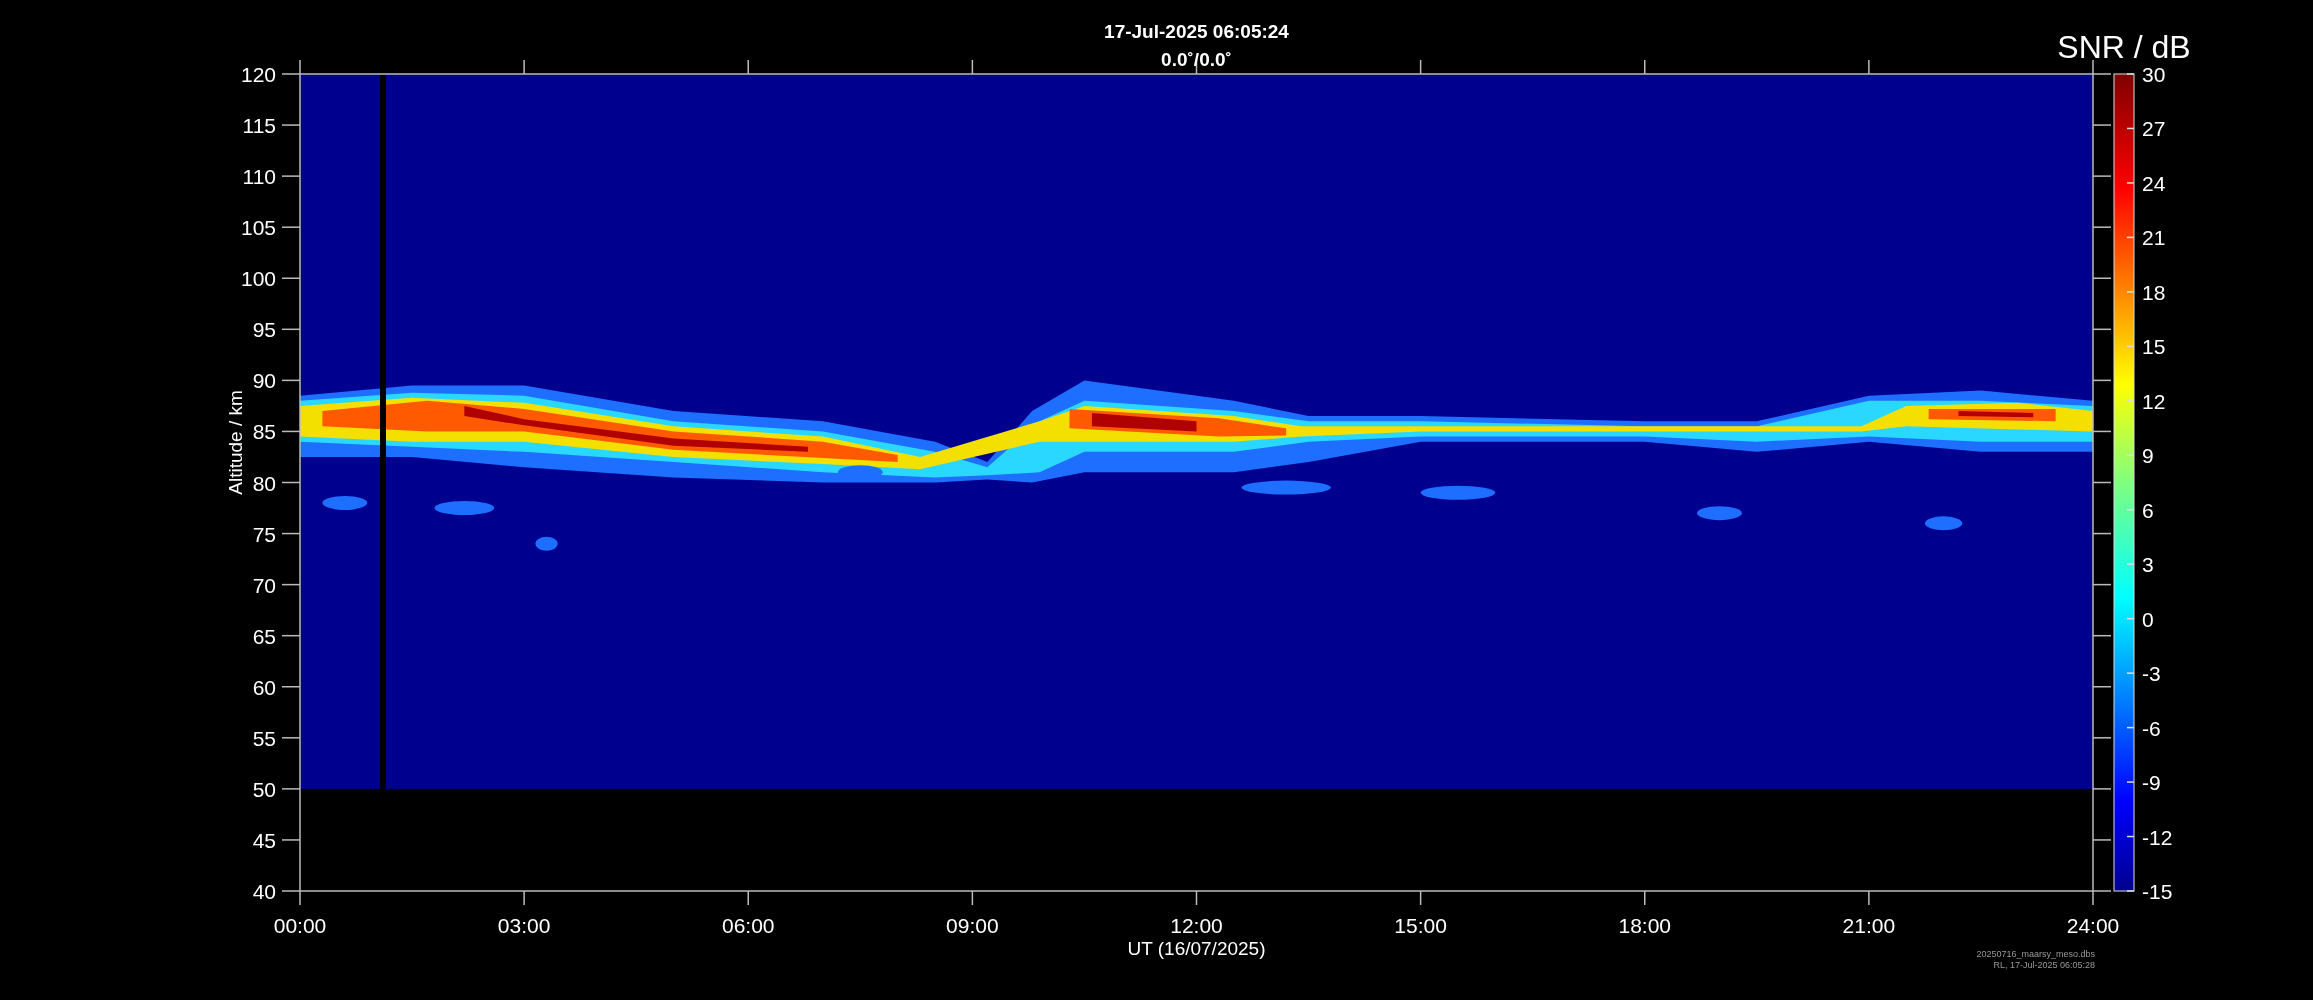 This screenshot has width=2313, height=1000. Describe the element at coordinates (2148, 456) in the screenshot. I see `colorbar-tick-label: 9` at that location.